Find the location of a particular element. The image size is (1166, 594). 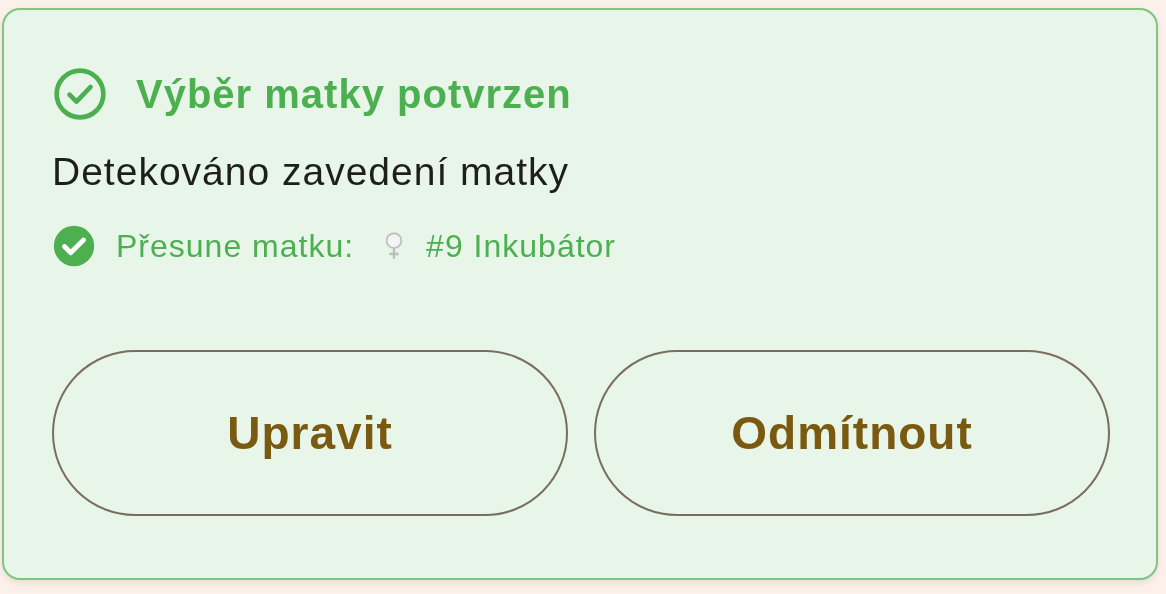

action-button: Odmítnout is located at coordinates (852, 433).